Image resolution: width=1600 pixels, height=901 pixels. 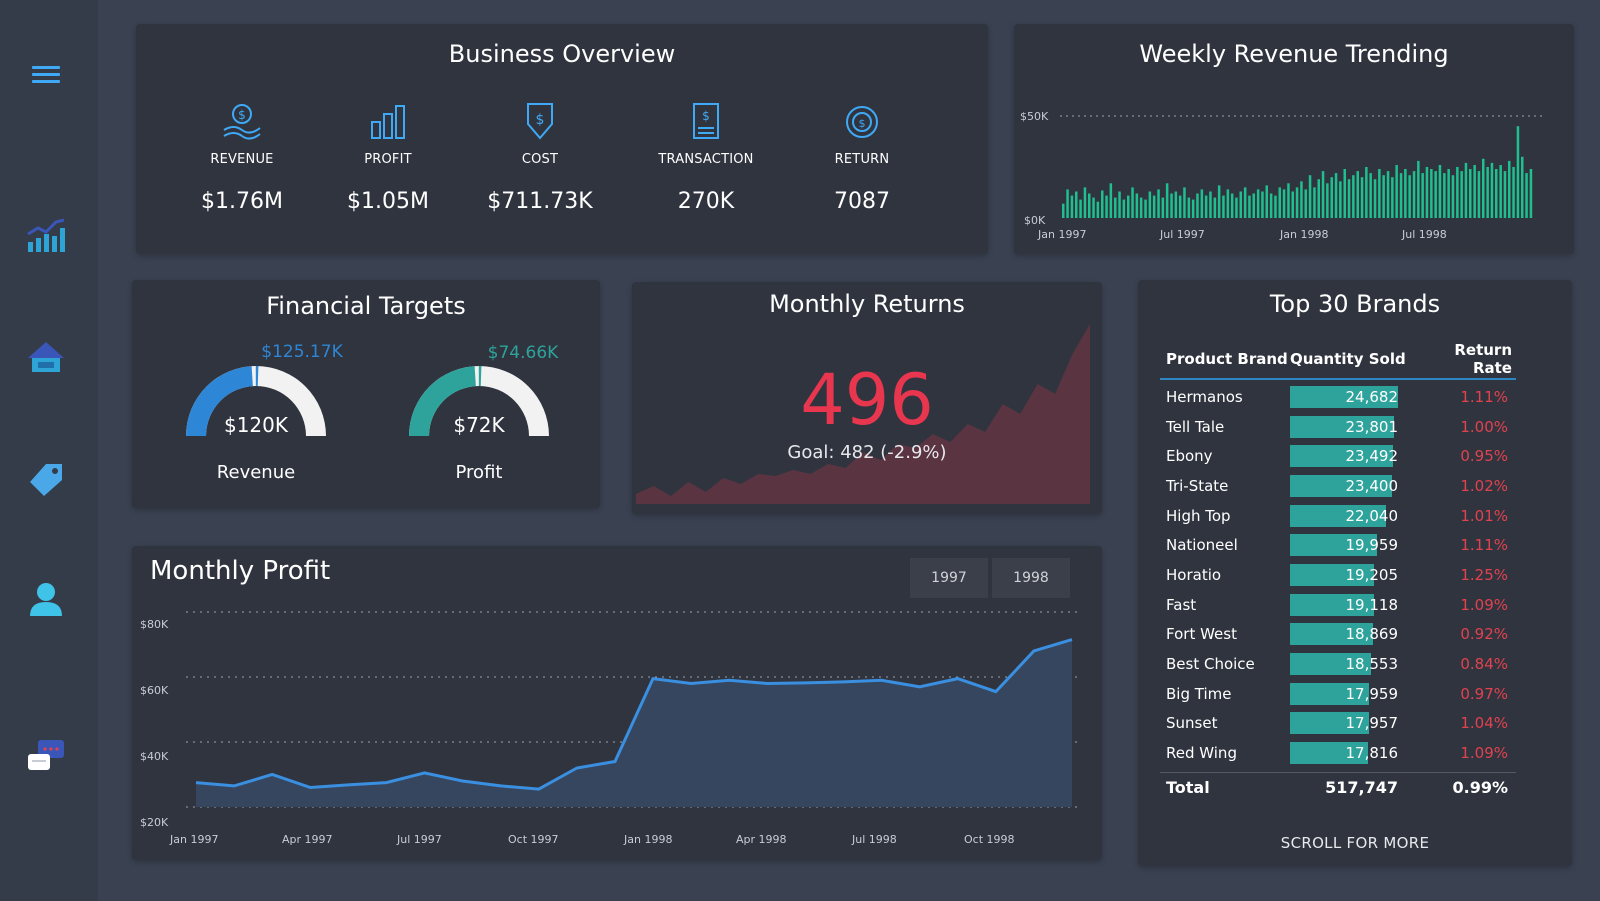 I want to click on table-total-row: Total 517,747 0.99%, so click(x=1338, y=787).